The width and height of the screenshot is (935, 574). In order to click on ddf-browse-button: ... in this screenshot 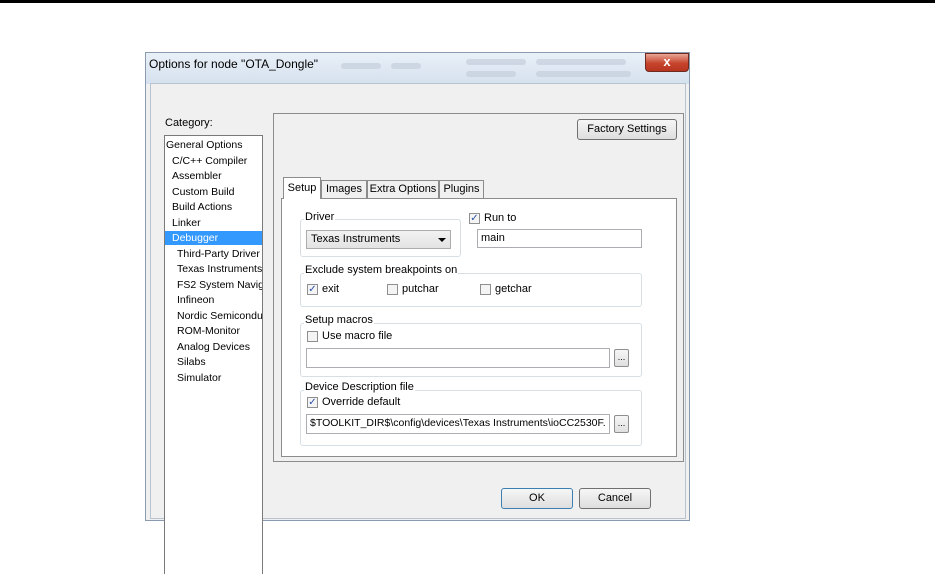, I will do `click(621, 424)`.